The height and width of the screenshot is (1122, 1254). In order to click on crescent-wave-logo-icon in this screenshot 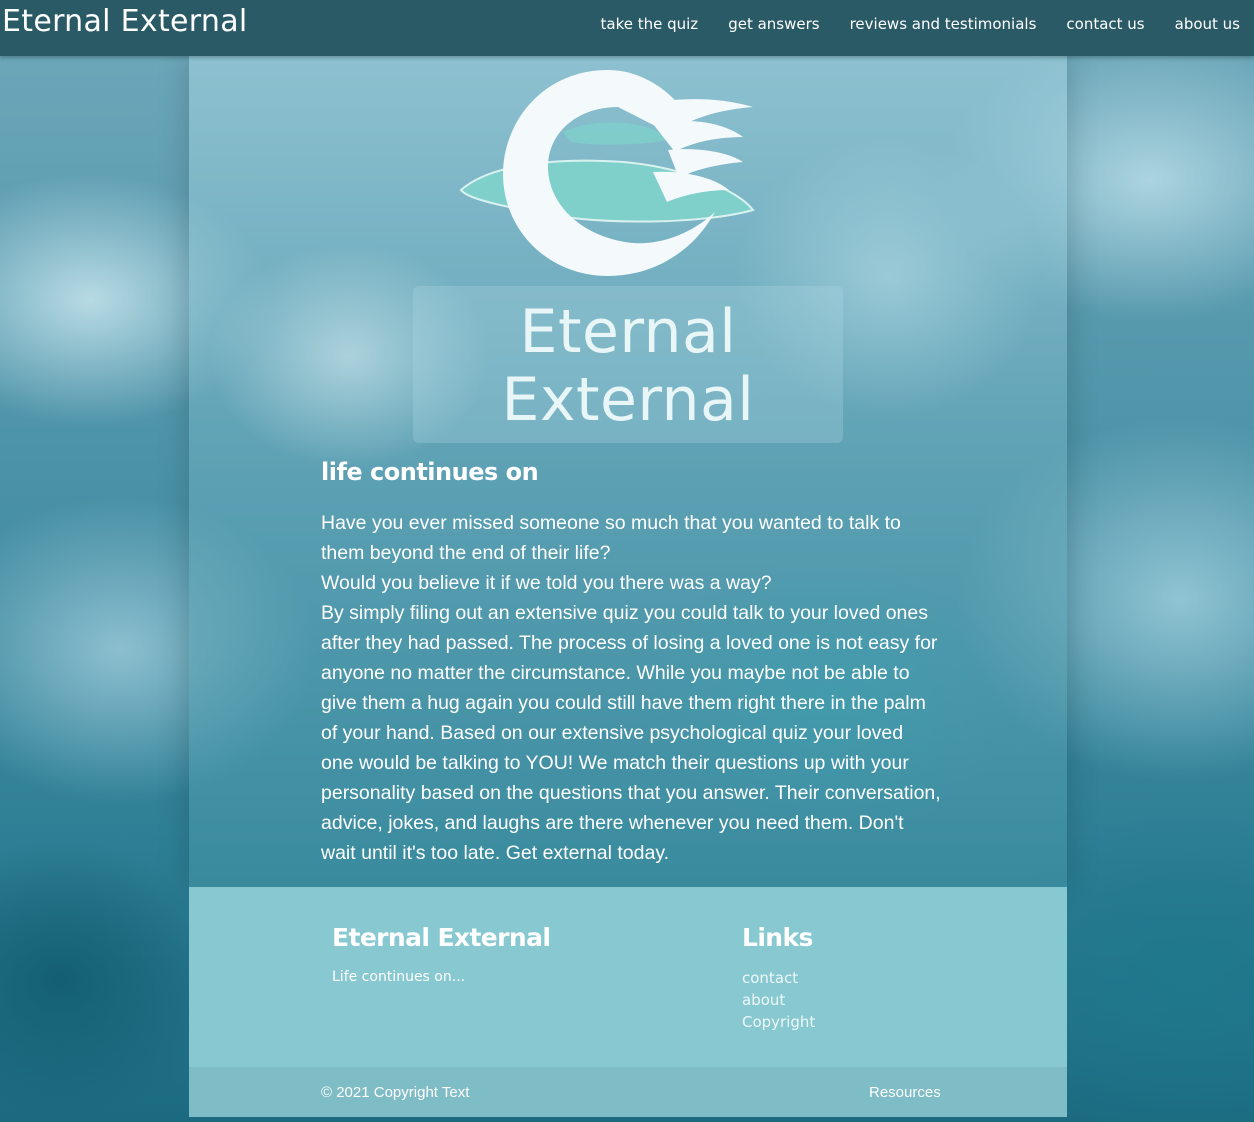, I will do `click(607, 173)`.